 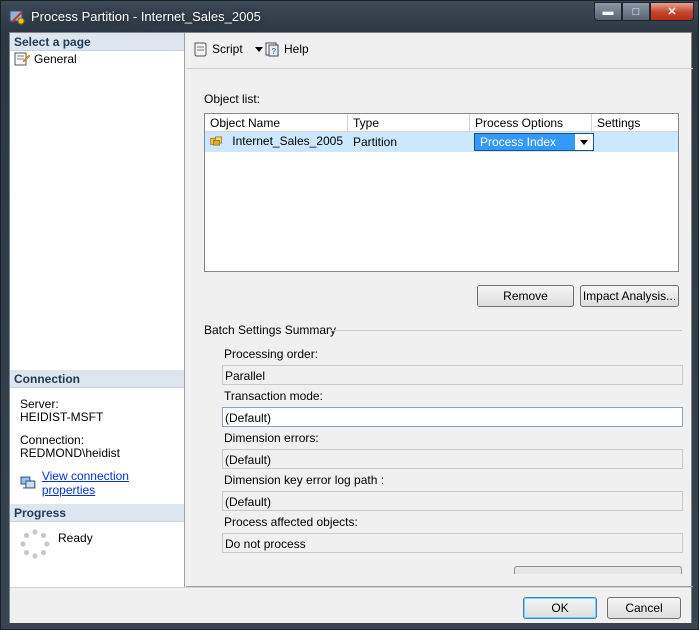 I want to click on script-icon, so click(x=200, y=49).